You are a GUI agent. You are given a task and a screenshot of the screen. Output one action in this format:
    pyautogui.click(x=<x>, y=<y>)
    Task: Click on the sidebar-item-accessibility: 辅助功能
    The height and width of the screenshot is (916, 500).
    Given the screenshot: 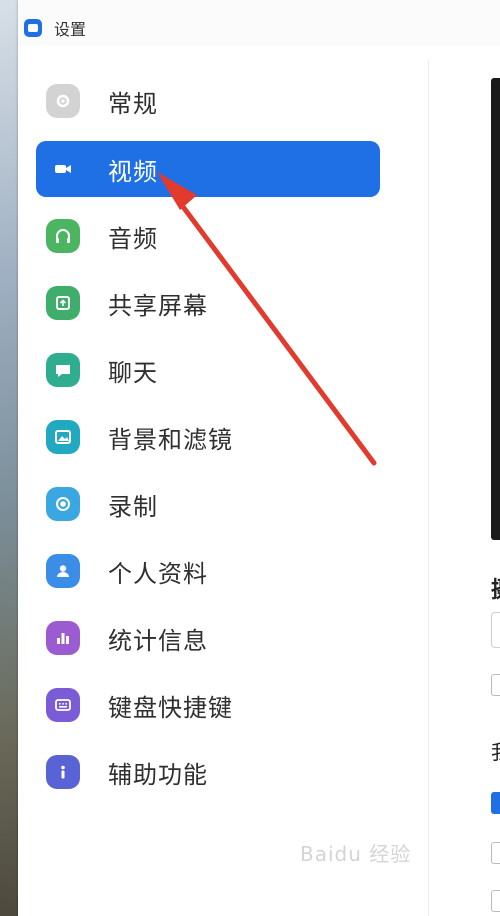 What is the action you would take?
    pyautogui.click(x=208, y=772)
    